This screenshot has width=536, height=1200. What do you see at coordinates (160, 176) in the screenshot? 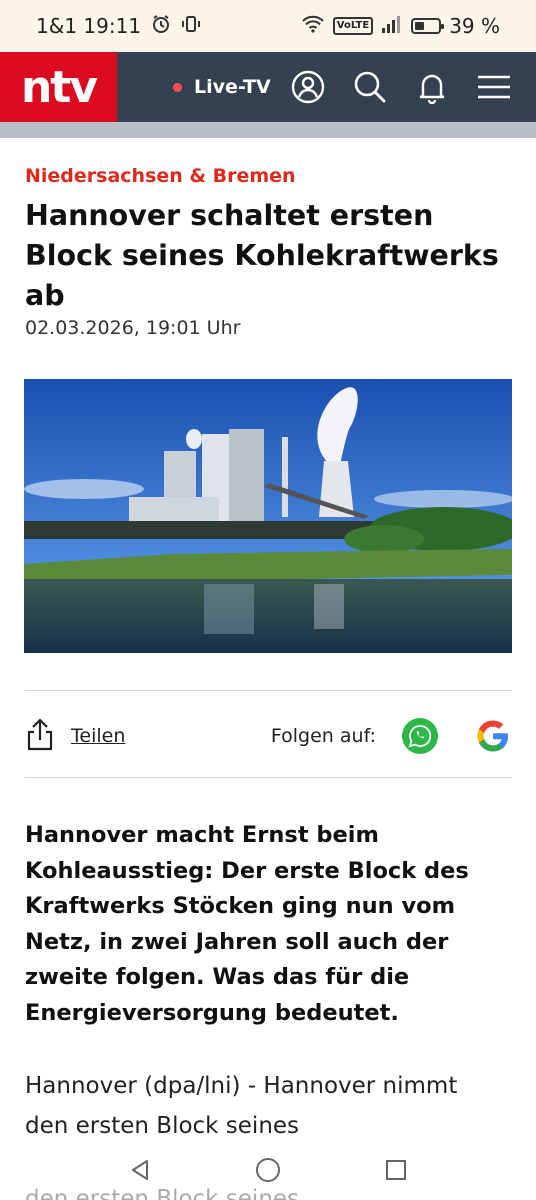
I see `article-kicker: Niedersachsen & Bremen` at bounding box center [160, 176].